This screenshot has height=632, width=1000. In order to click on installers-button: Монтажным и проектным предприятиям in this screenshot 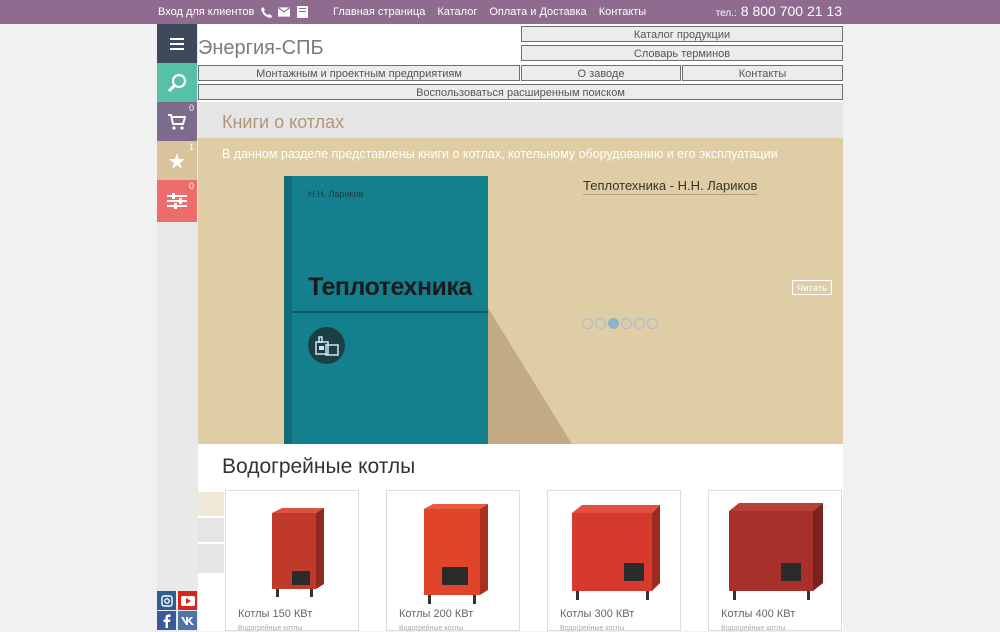, I will do `click(359, 73)`.